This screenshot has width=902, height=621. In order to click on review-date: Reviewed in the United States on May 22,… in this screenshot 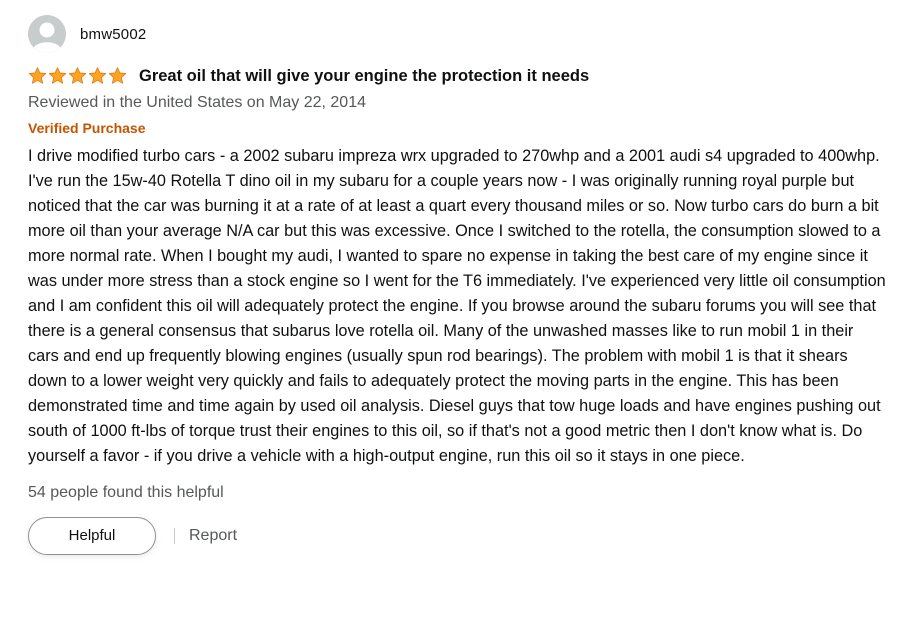, I will do `click(197, 102)`.